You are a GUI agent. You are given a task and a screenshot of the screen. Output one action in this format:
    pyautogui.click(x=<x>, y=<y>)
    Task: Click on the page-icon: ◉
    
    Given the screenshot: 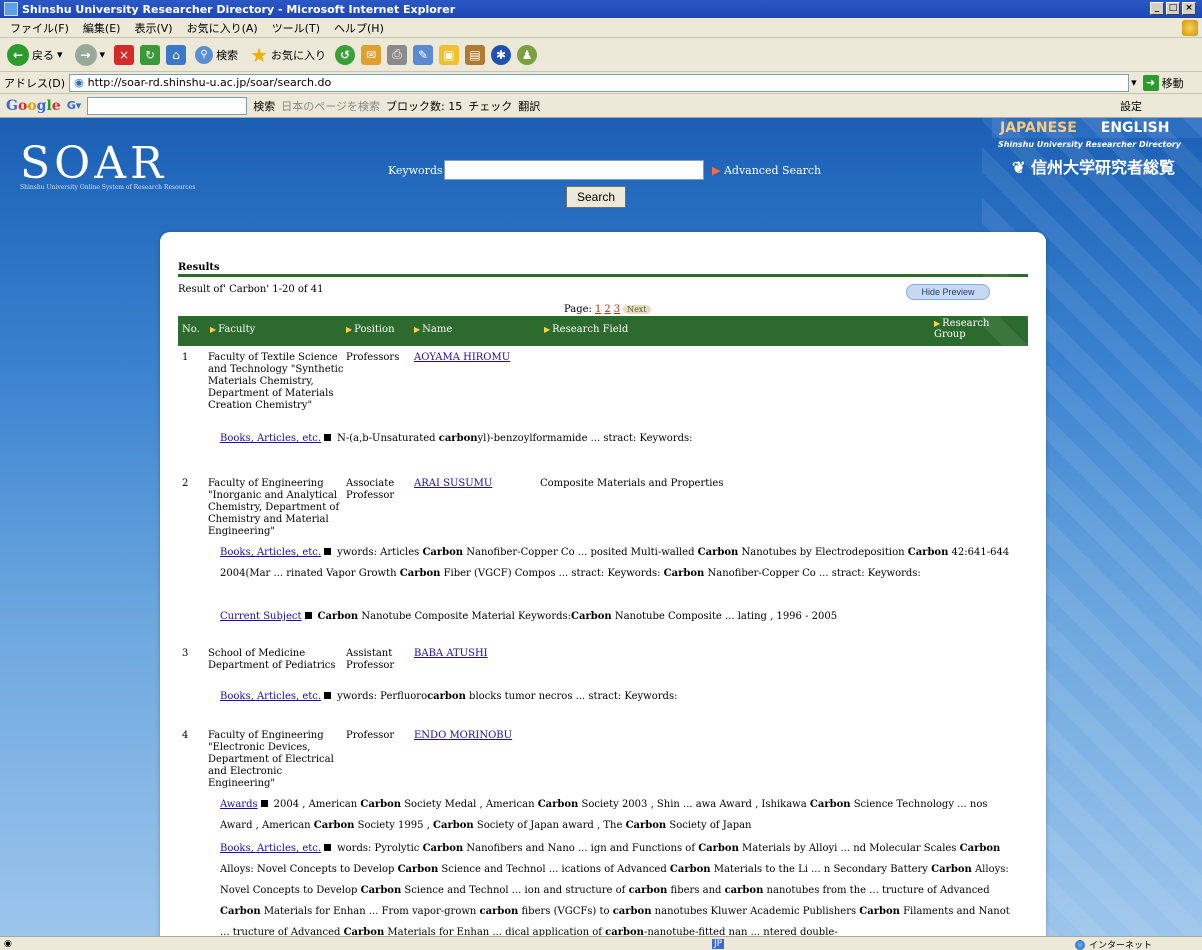 What is the action you would take?
    pyautogui.click(x=79, y=82)
    